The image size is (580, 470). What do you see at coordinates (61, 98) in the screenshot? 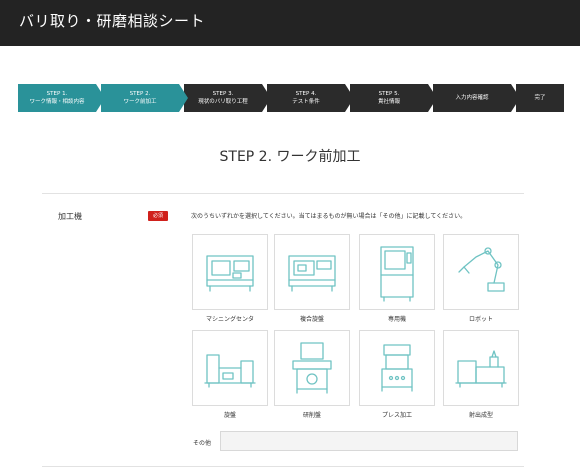
I see `step-1: STEP 1. ワーク情報・相談内容` at bounding box center [61, 98].